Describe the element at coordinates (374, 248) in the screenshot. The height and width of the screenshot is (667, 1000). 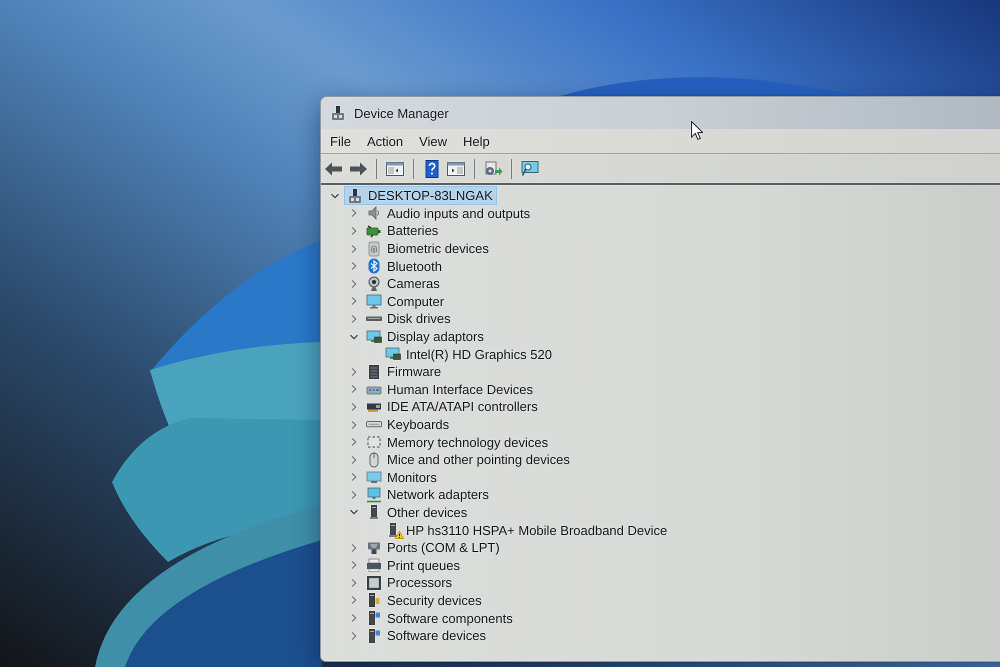
I see `fingerprint-icon` at that location.